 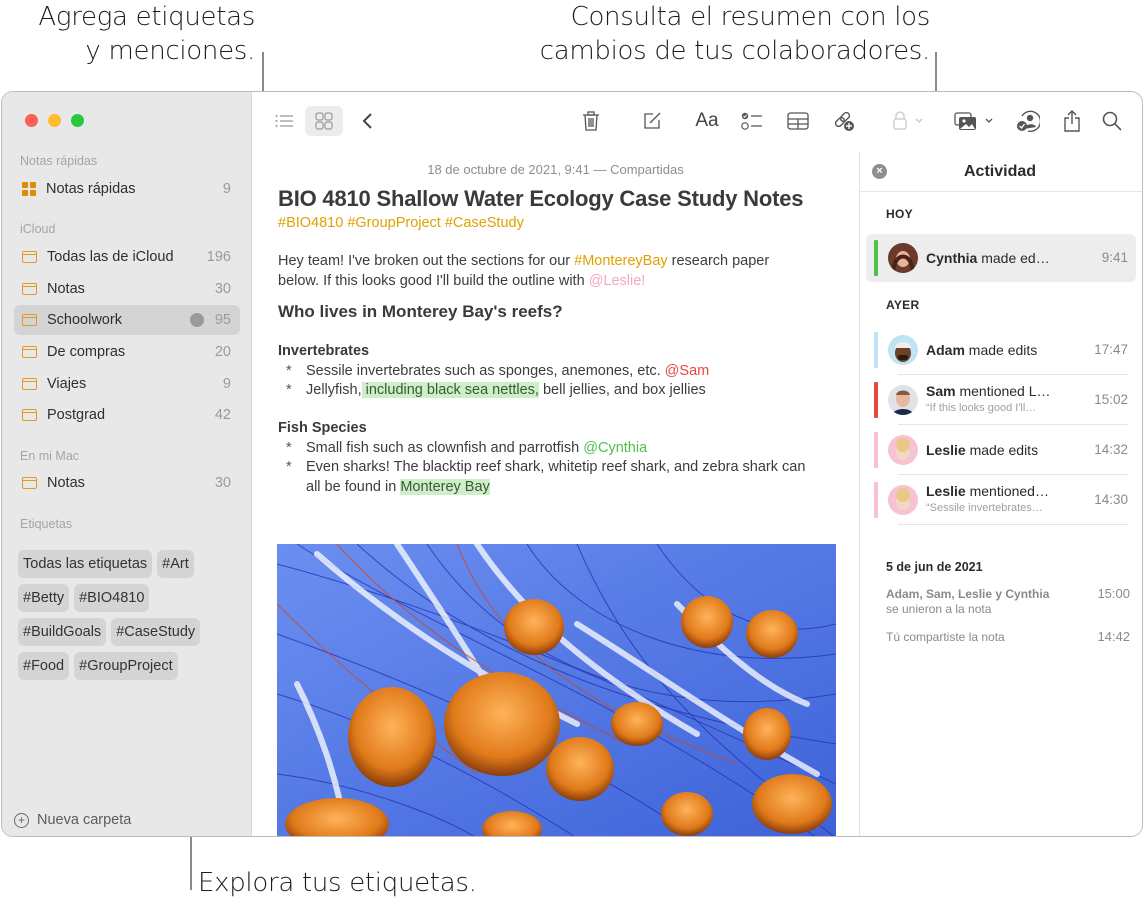 I want to click on collaborator-names: Adam, Sam, Leslie y Cynthia, so click(x=968, y=594).